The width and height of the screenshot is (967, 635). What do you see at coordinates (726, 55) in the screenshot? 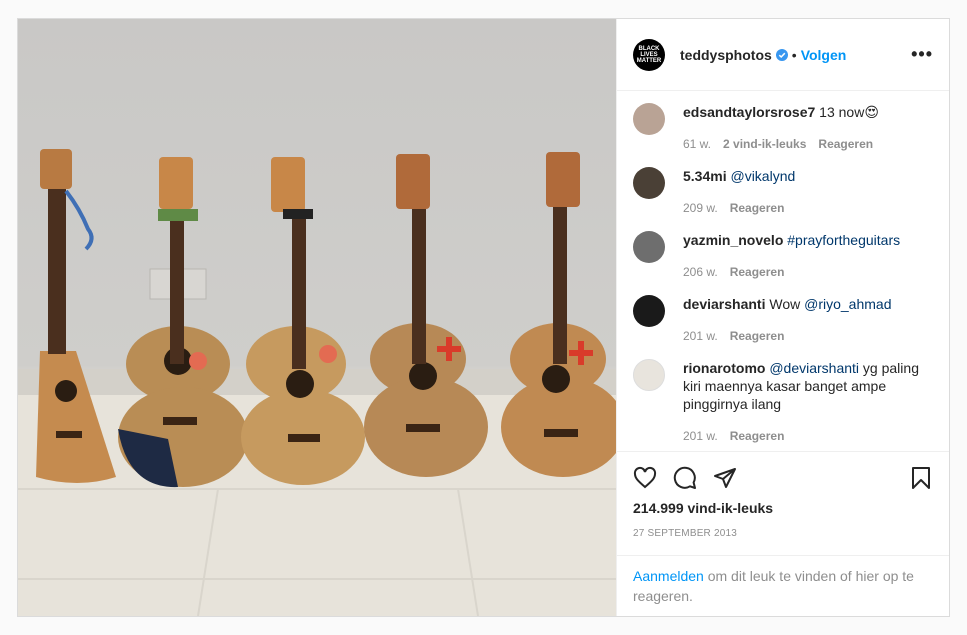
I see `username-link: teddysphotos` at bounding box center [726, 55].